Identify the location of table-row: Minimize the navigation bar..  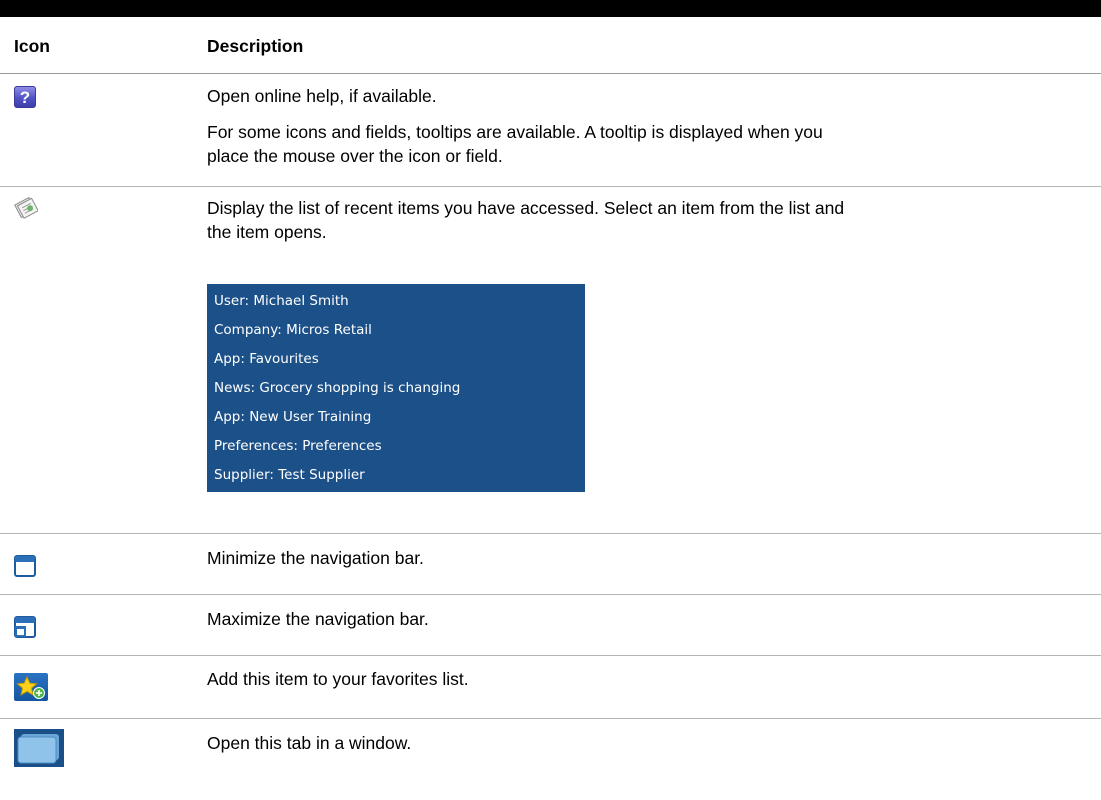
(550, 564).